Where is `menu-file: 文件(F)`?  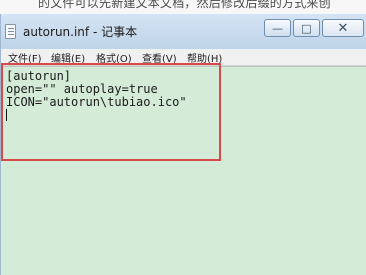
menu-file: 文件(F) is located at coordinates (25, 57).